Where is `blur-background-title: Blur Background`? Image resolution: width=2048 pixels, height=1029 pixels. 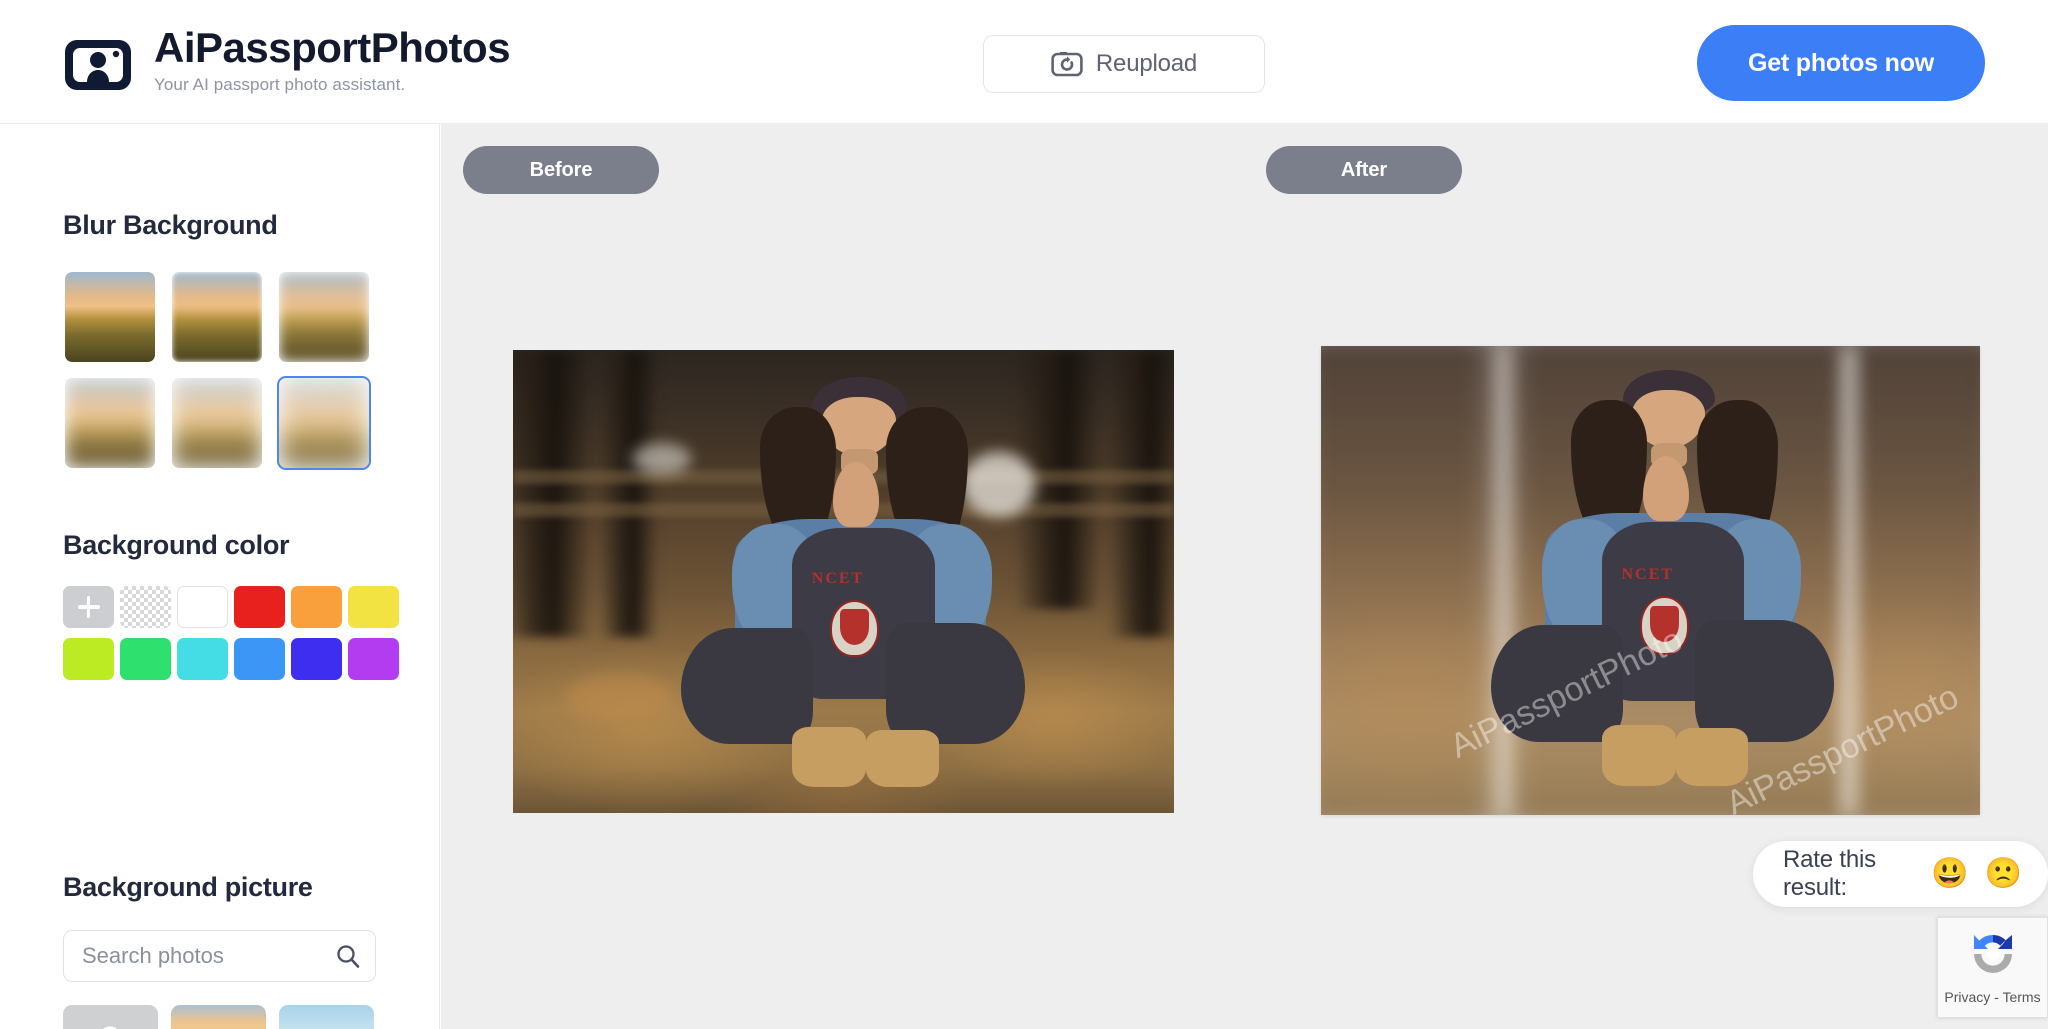
blur-background-title: Blur Background is located at coordinates (170, 225).